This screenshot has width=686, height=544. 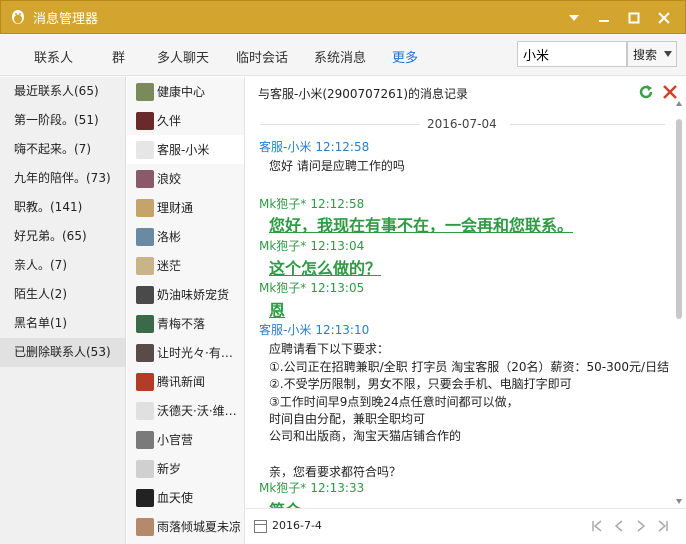 What do you see at coordinates (262, 56) in the screenshot?
I see `tab-temp-session: 临时会话` at bounding box center [262, 56].